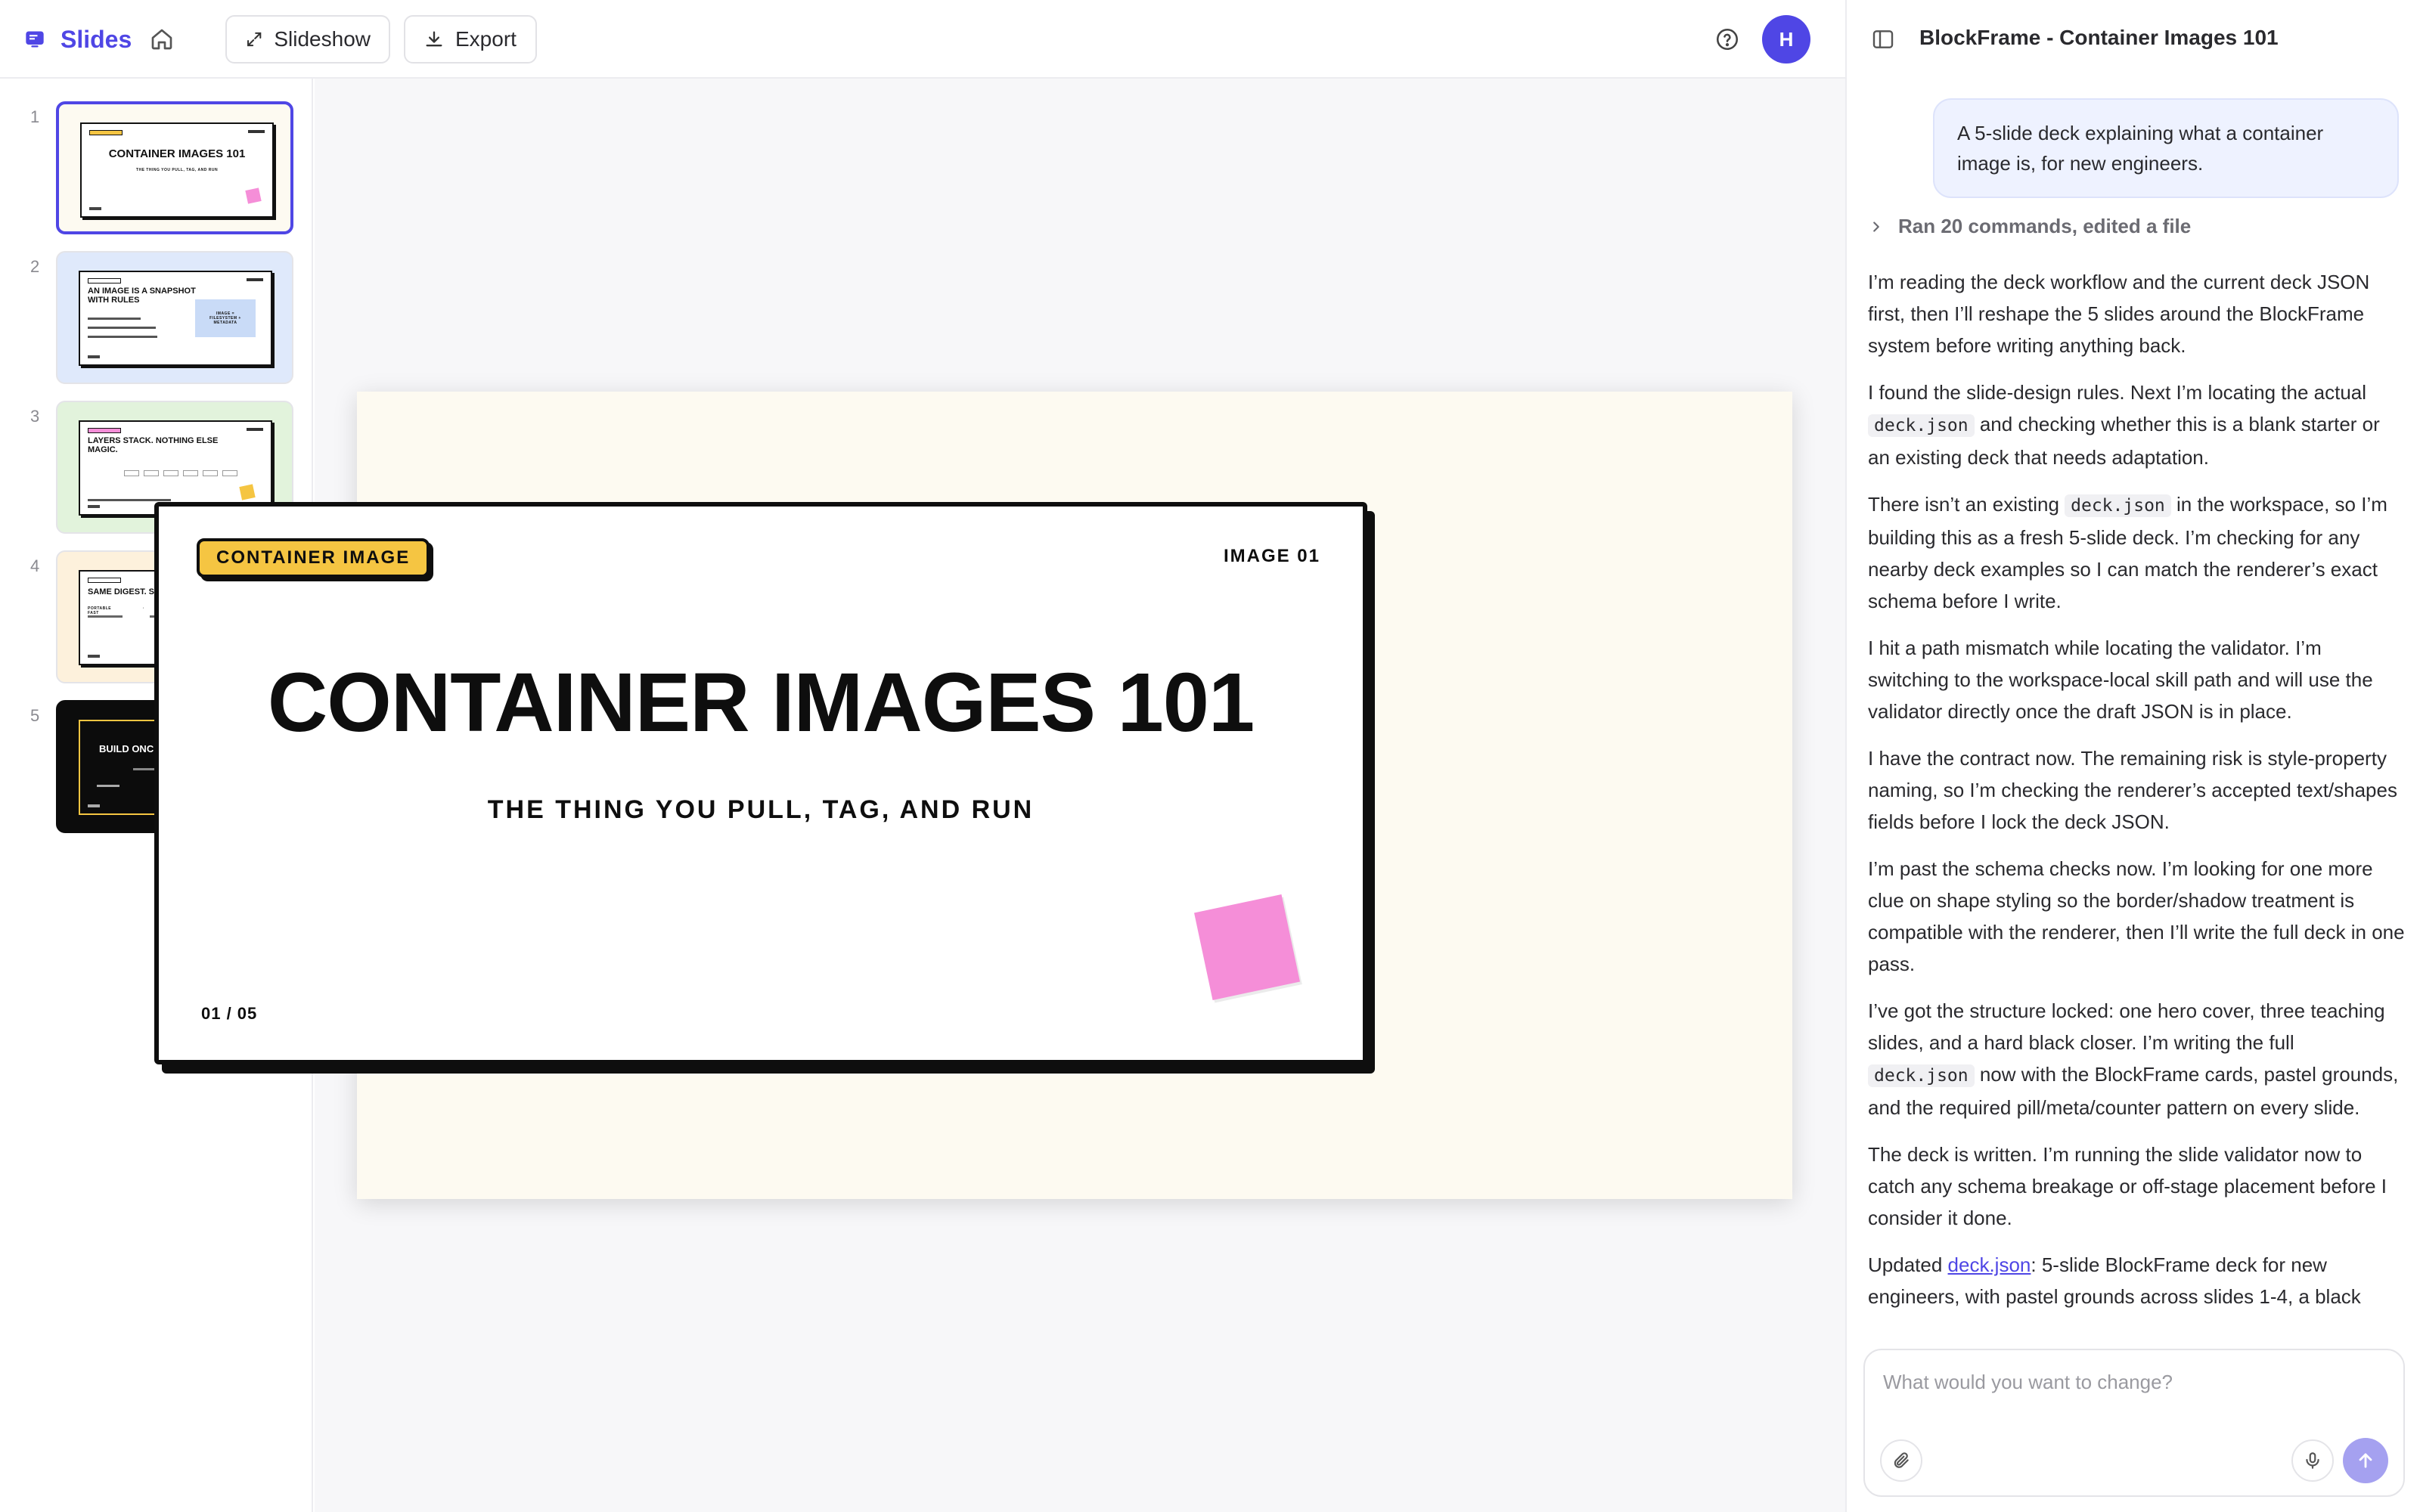 The height and width of the screenshot is (1512, 2420). I want to click on thumbnail-number: 3, so click(35, 417).